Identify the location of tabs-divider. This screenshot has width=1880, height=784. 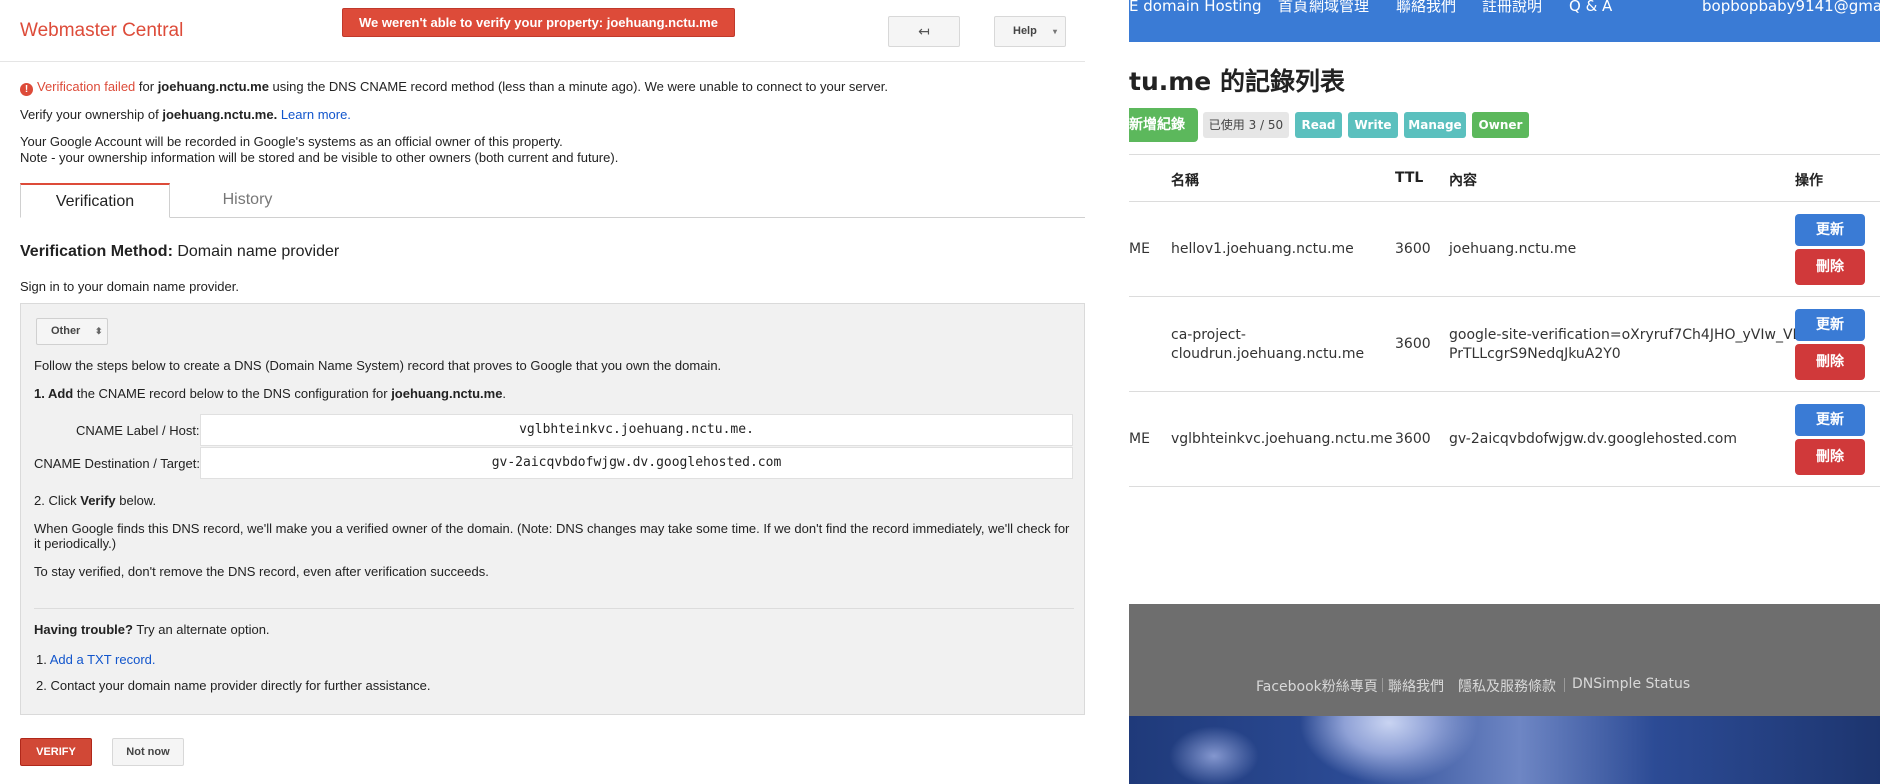
(552, 217).